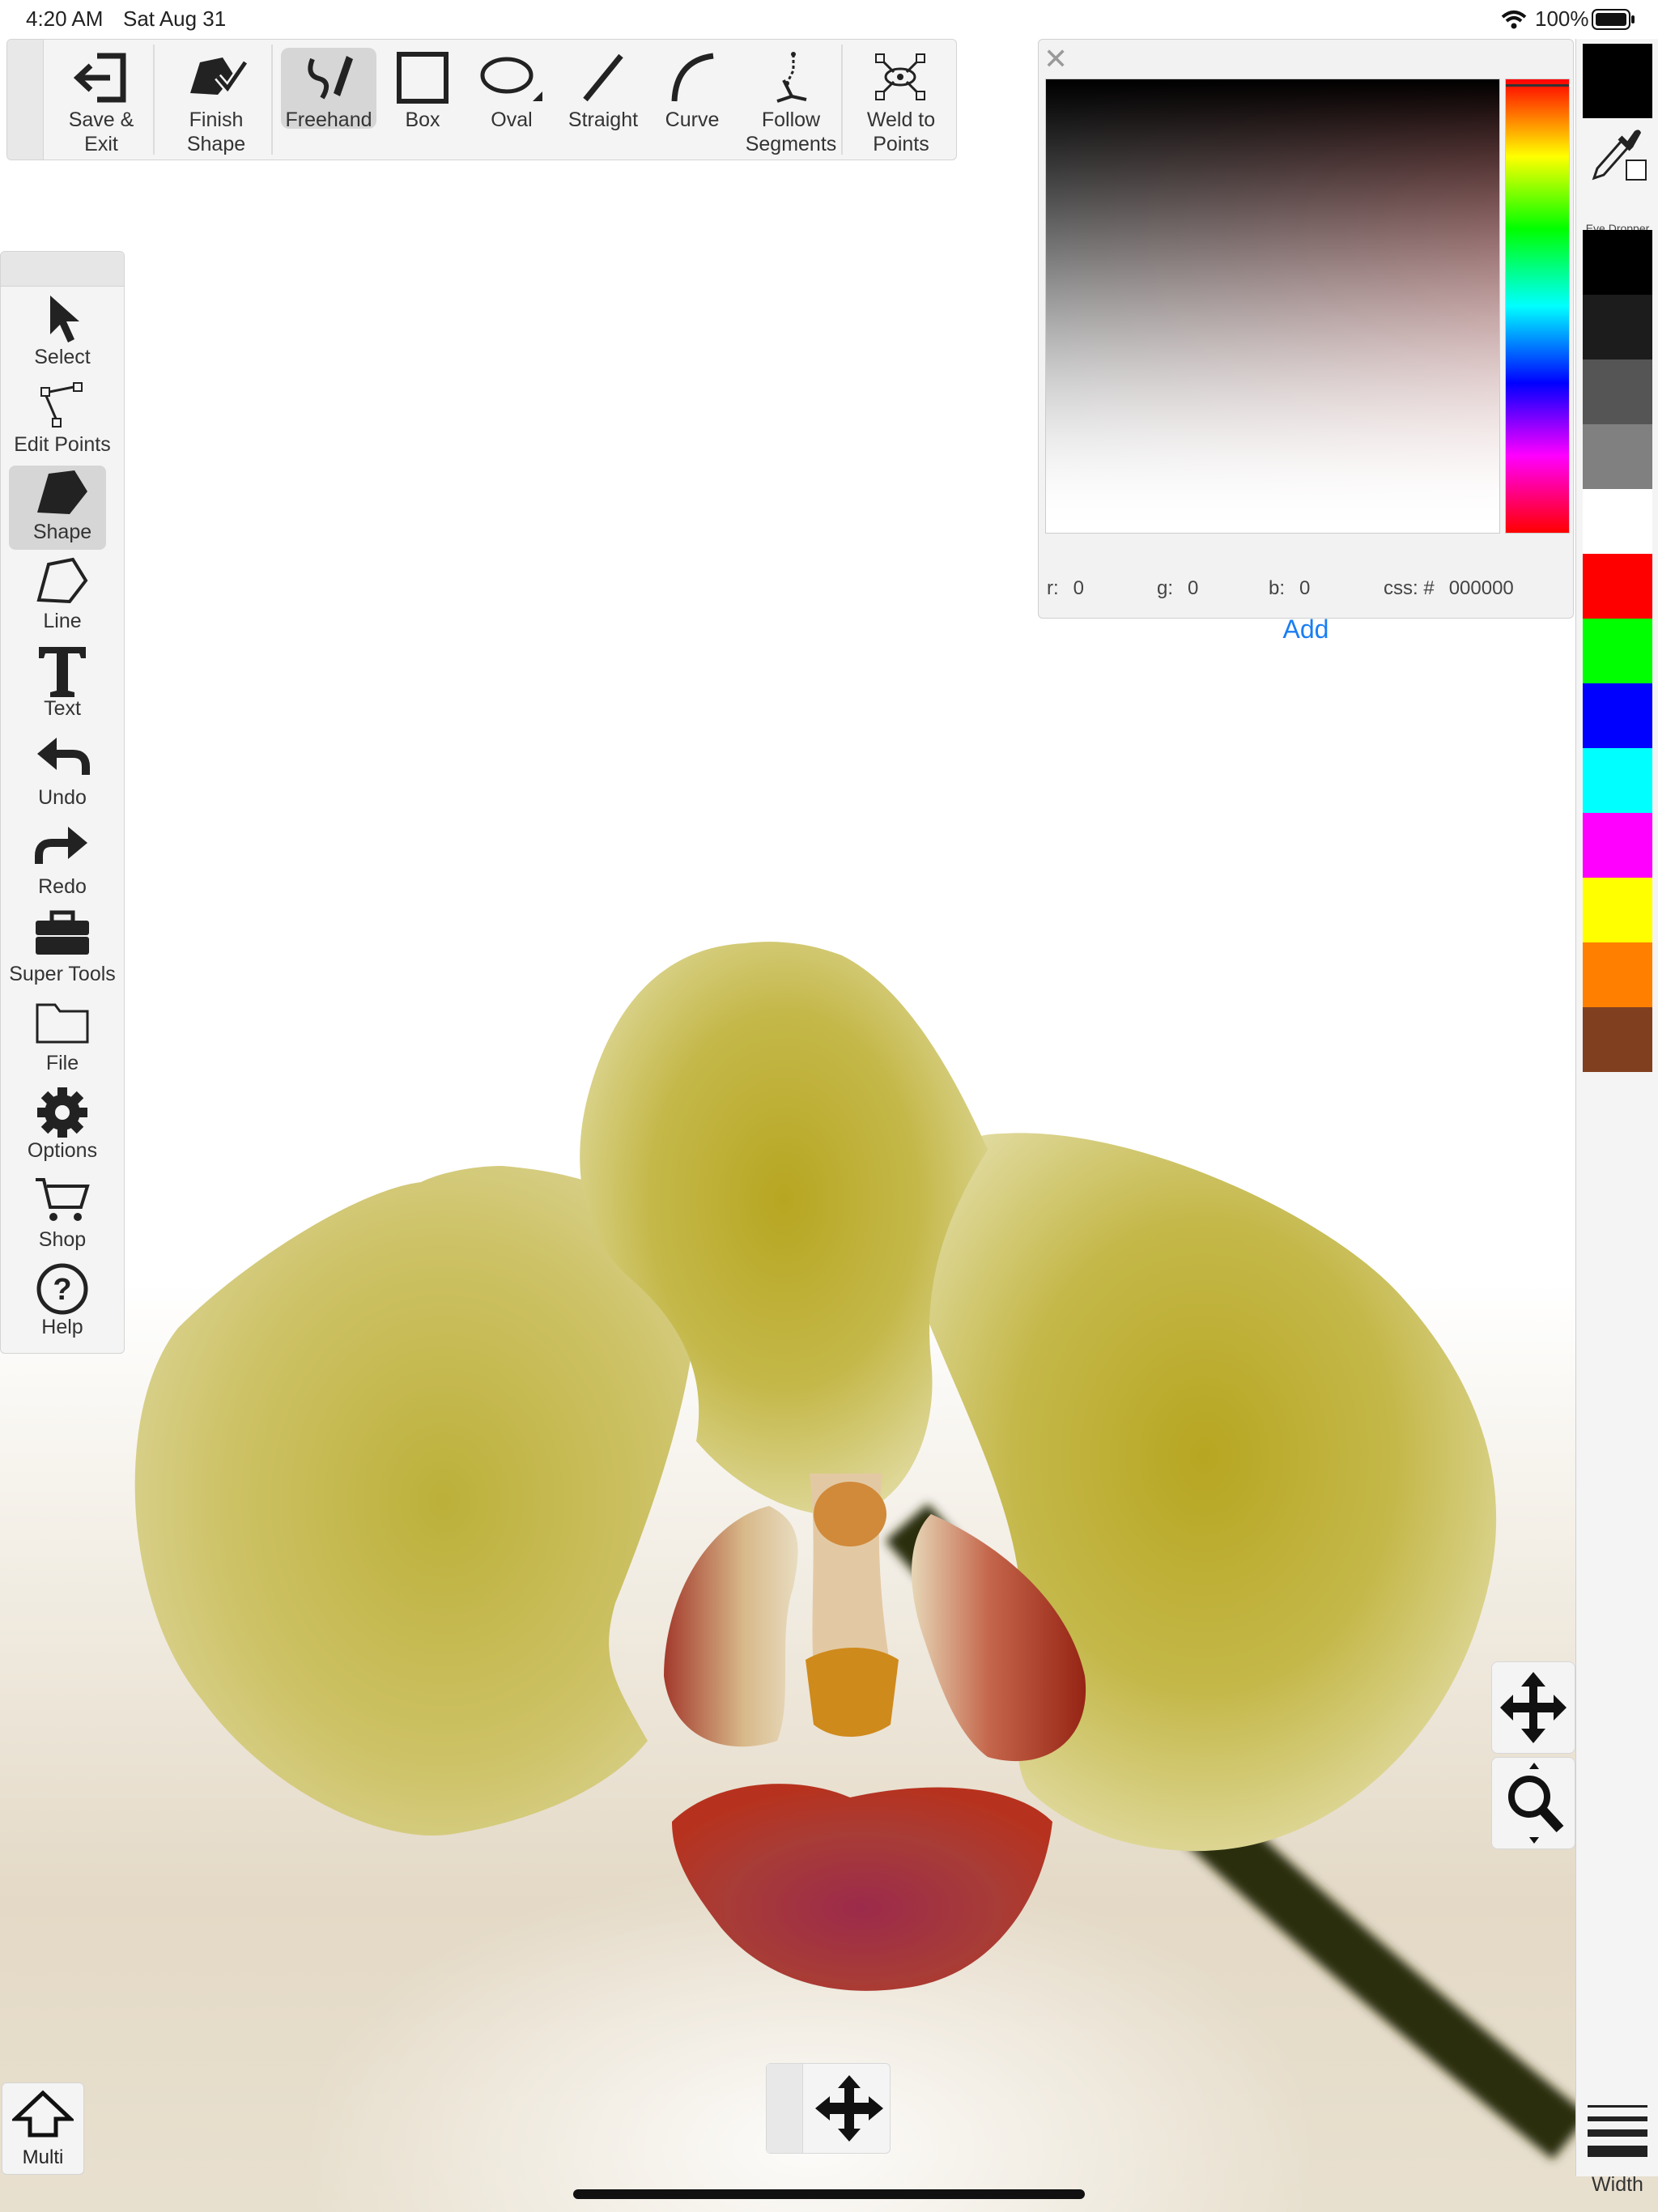 The height and width of the screenshot is (2212, 1658). What do you see at coordinates (62, 445) in the screenshot?
I see `edit-points-label: Edit Points` at bounding box center [62, 445].